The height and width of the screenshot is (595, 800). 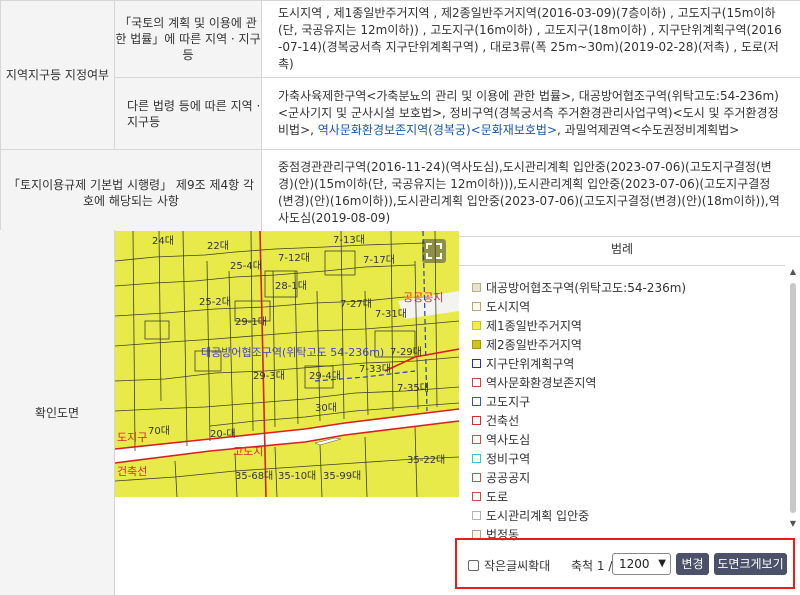 I want to click on parcel-label: 29-4대, so click(x=325, y=376).